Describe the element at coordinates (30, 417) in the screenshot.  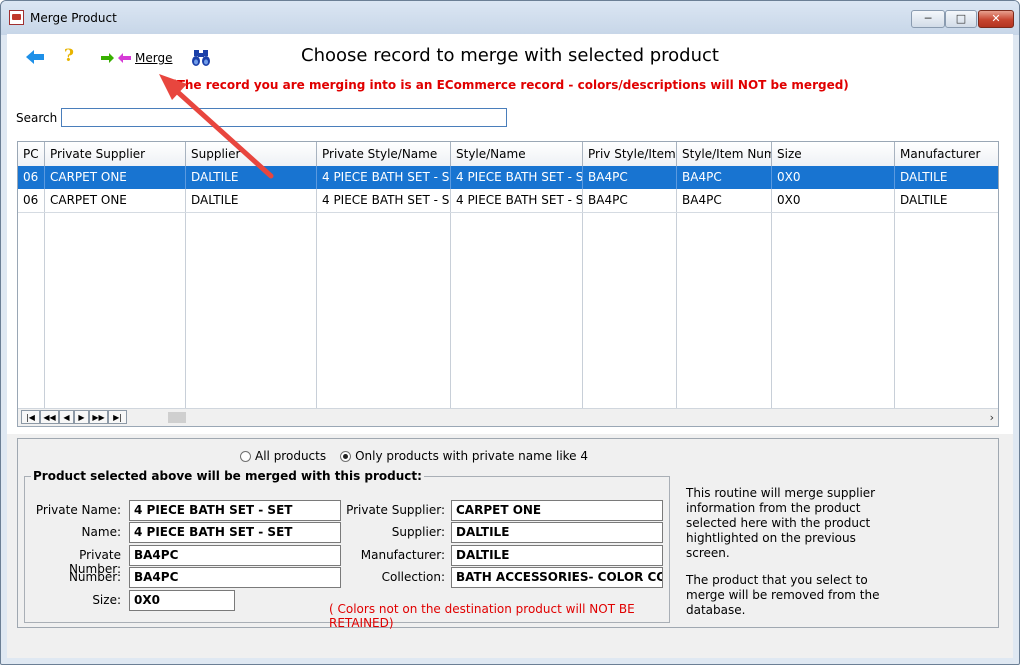
I see `first-record-button: |◀` at that location.